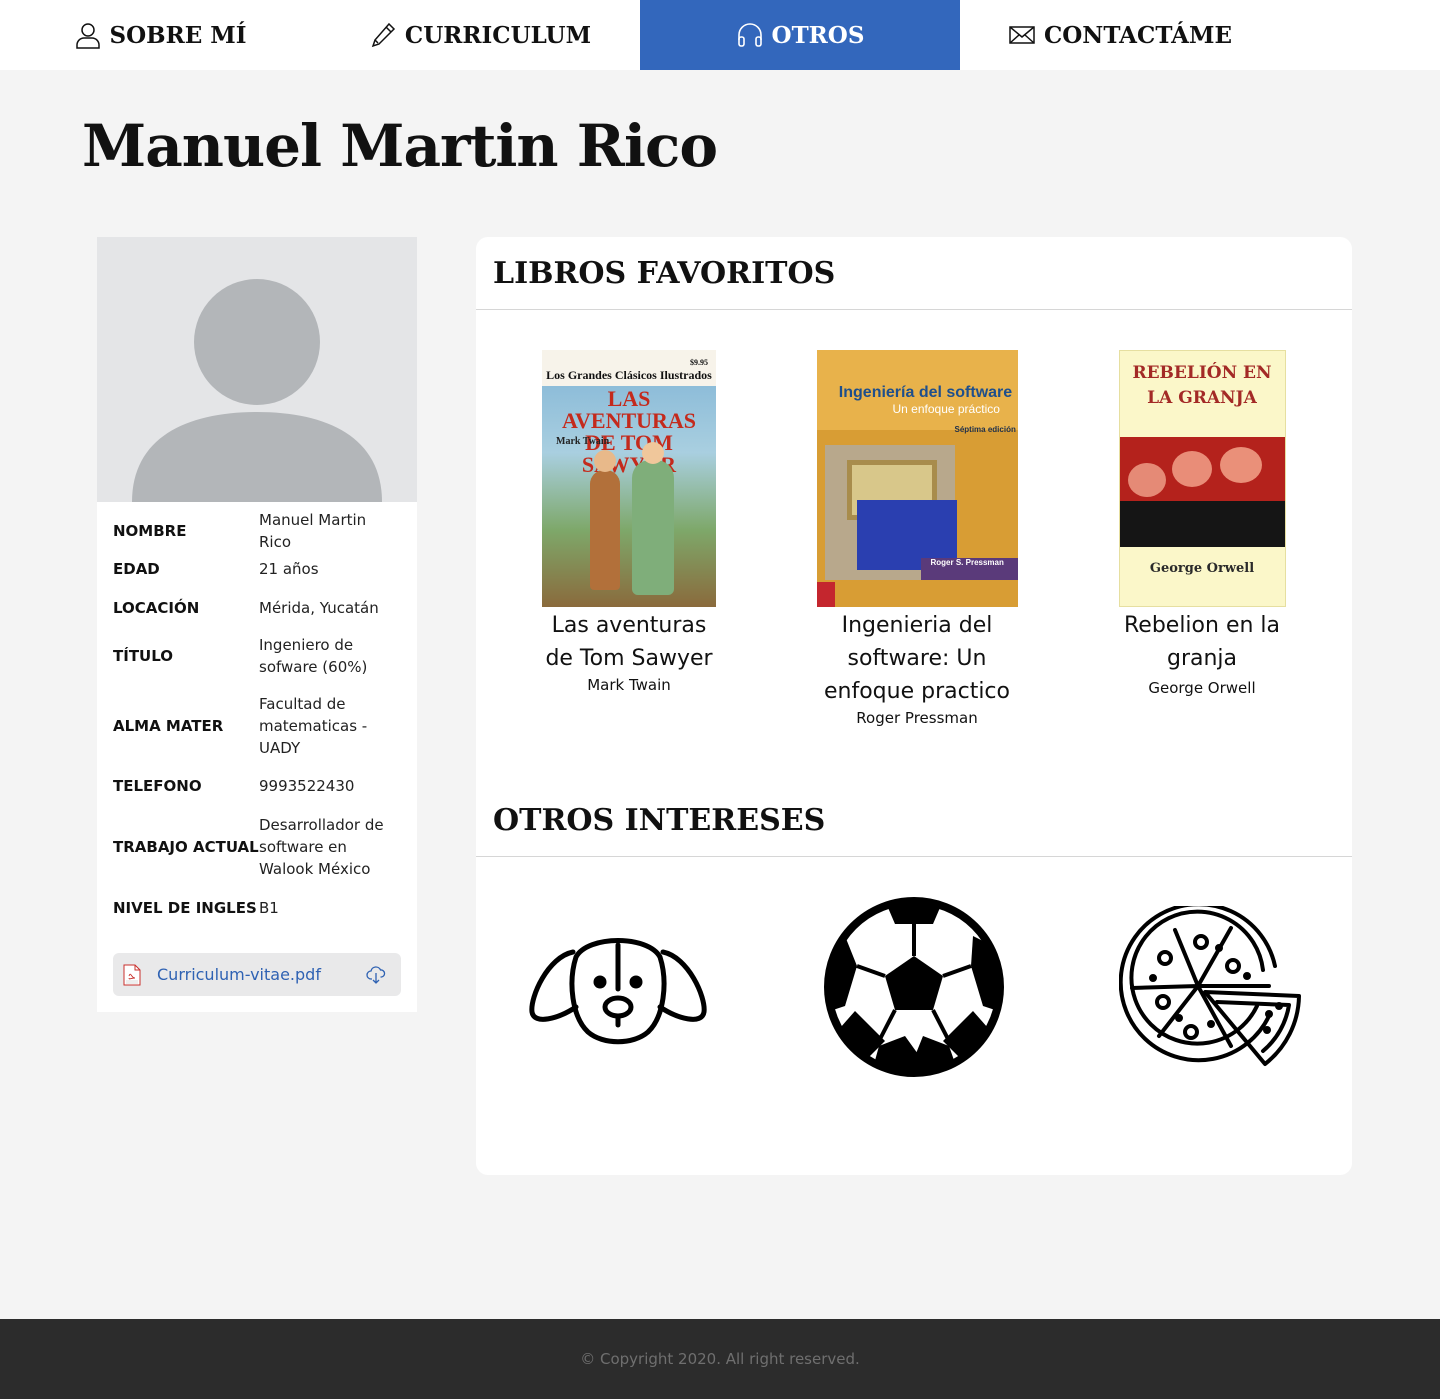 The width and height of the screenshot is (1440, 1399). What do you see at coordinates (818, 35) in the screenshot?
I see `nav-label-otros: OTROS` at bounding box center [818, 35].